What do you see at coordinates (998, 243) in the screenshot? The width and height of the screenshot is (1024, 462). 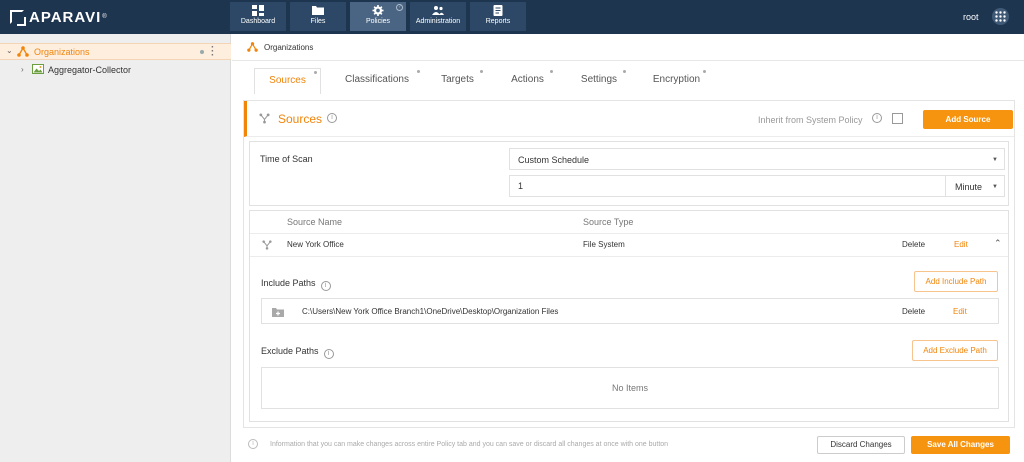 I see `chevron-up-icon: ⌃` at bounding box center [998, 243].